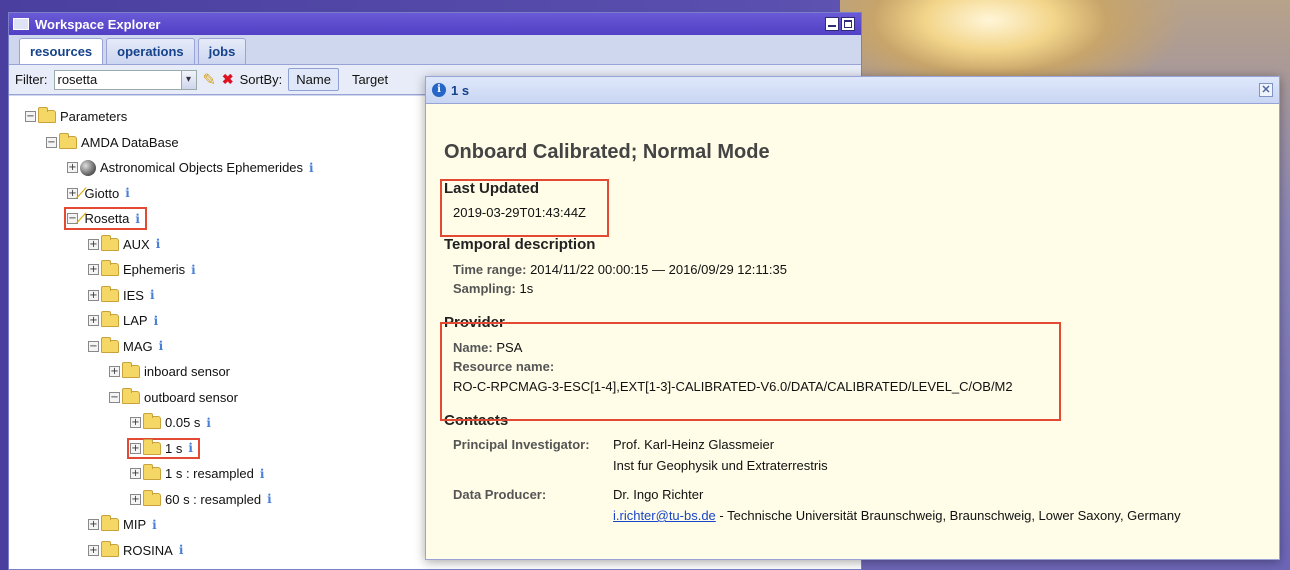 This screenshot has width=1290, height=570. What do you see at coordinates (61, 51) in the screenshot?
I see `tab-resources: resources` at bounding box center [61, 51].